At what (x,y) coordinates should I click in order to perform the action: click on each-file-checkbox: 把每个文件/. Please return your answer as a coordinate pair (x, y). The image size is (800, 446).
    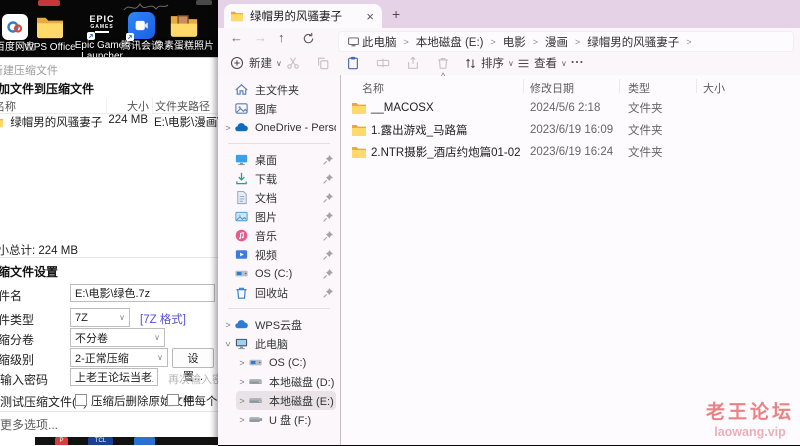
    Looking at the image, I should click on (192, 401).